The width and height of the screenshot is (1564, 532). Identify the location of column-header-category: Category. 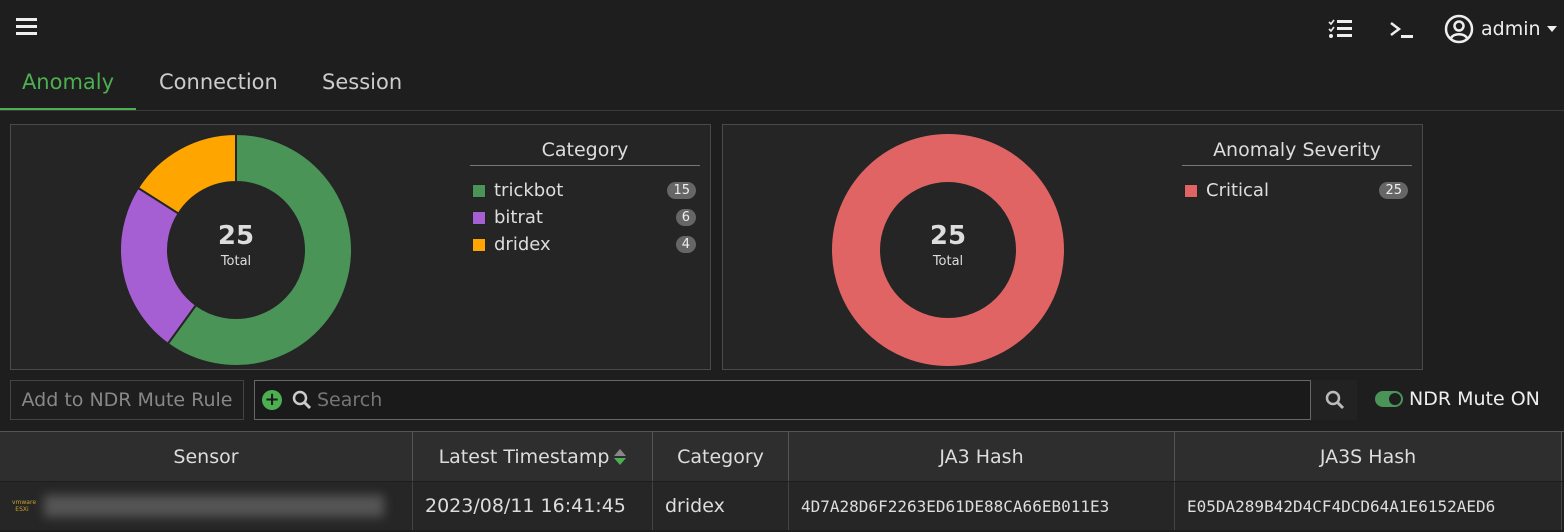
(721, 456).